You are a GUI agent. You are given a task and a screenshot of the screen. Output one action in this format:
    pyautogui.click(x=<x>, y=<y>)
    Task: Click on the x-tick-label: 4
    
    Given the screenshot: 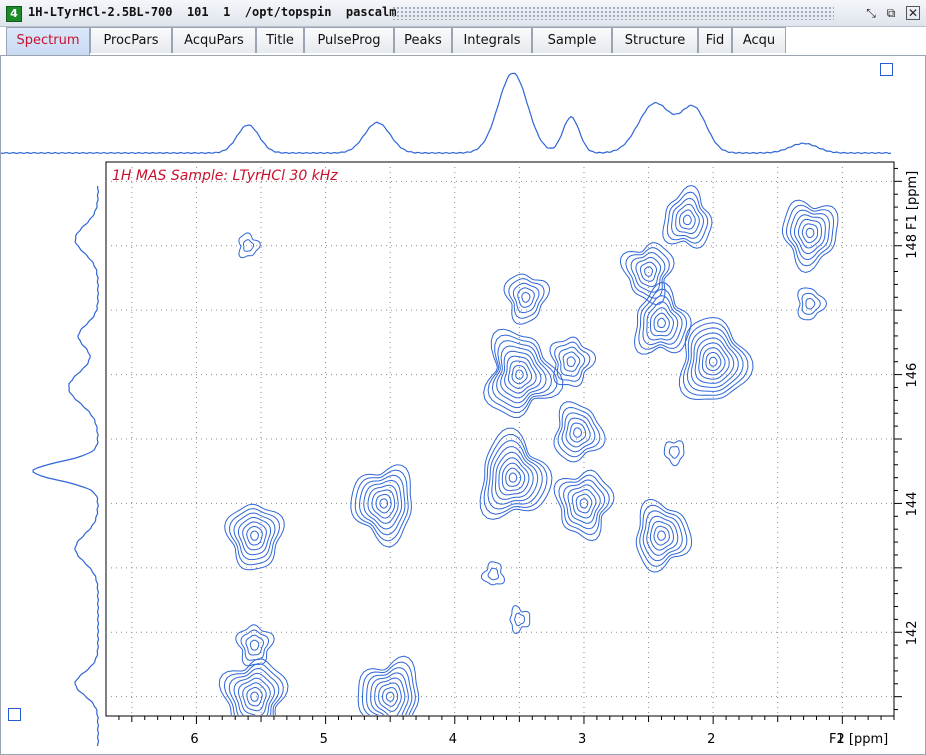 What is the action you would take?
    pyautogui.click(x=453, y=739)
    